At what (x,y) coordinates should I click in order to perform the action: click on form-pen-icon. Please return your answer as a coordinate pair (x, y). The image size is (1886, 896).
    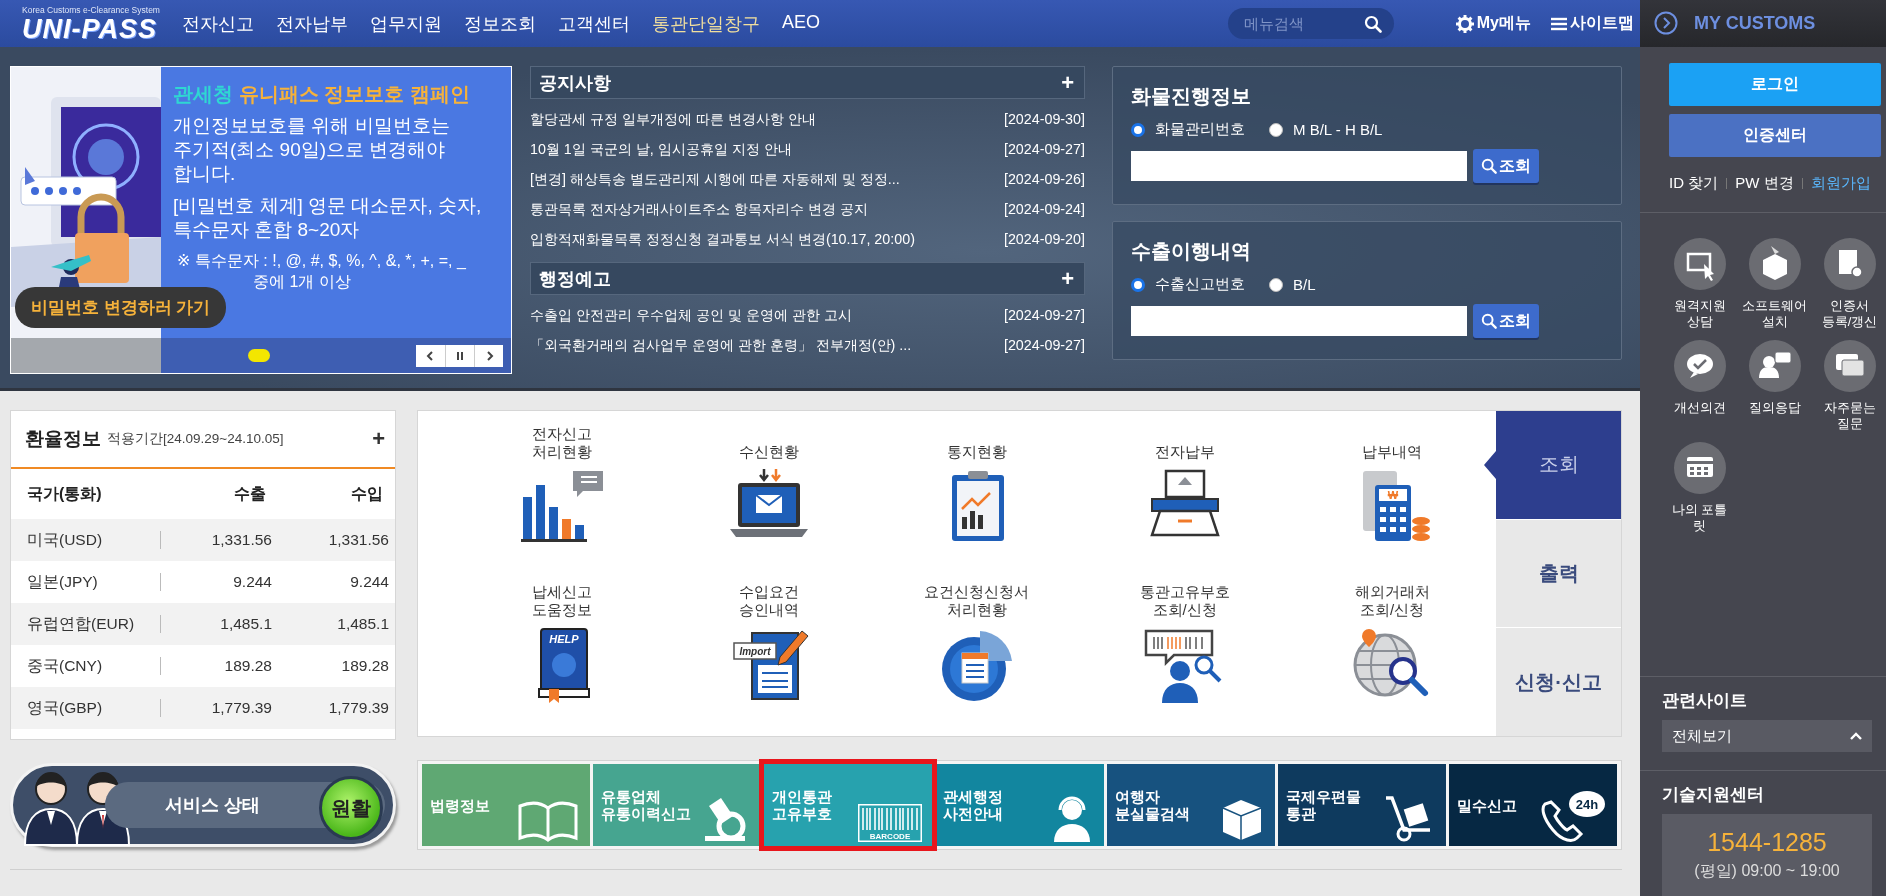
    Looking at the image, I should click on (771, 665).